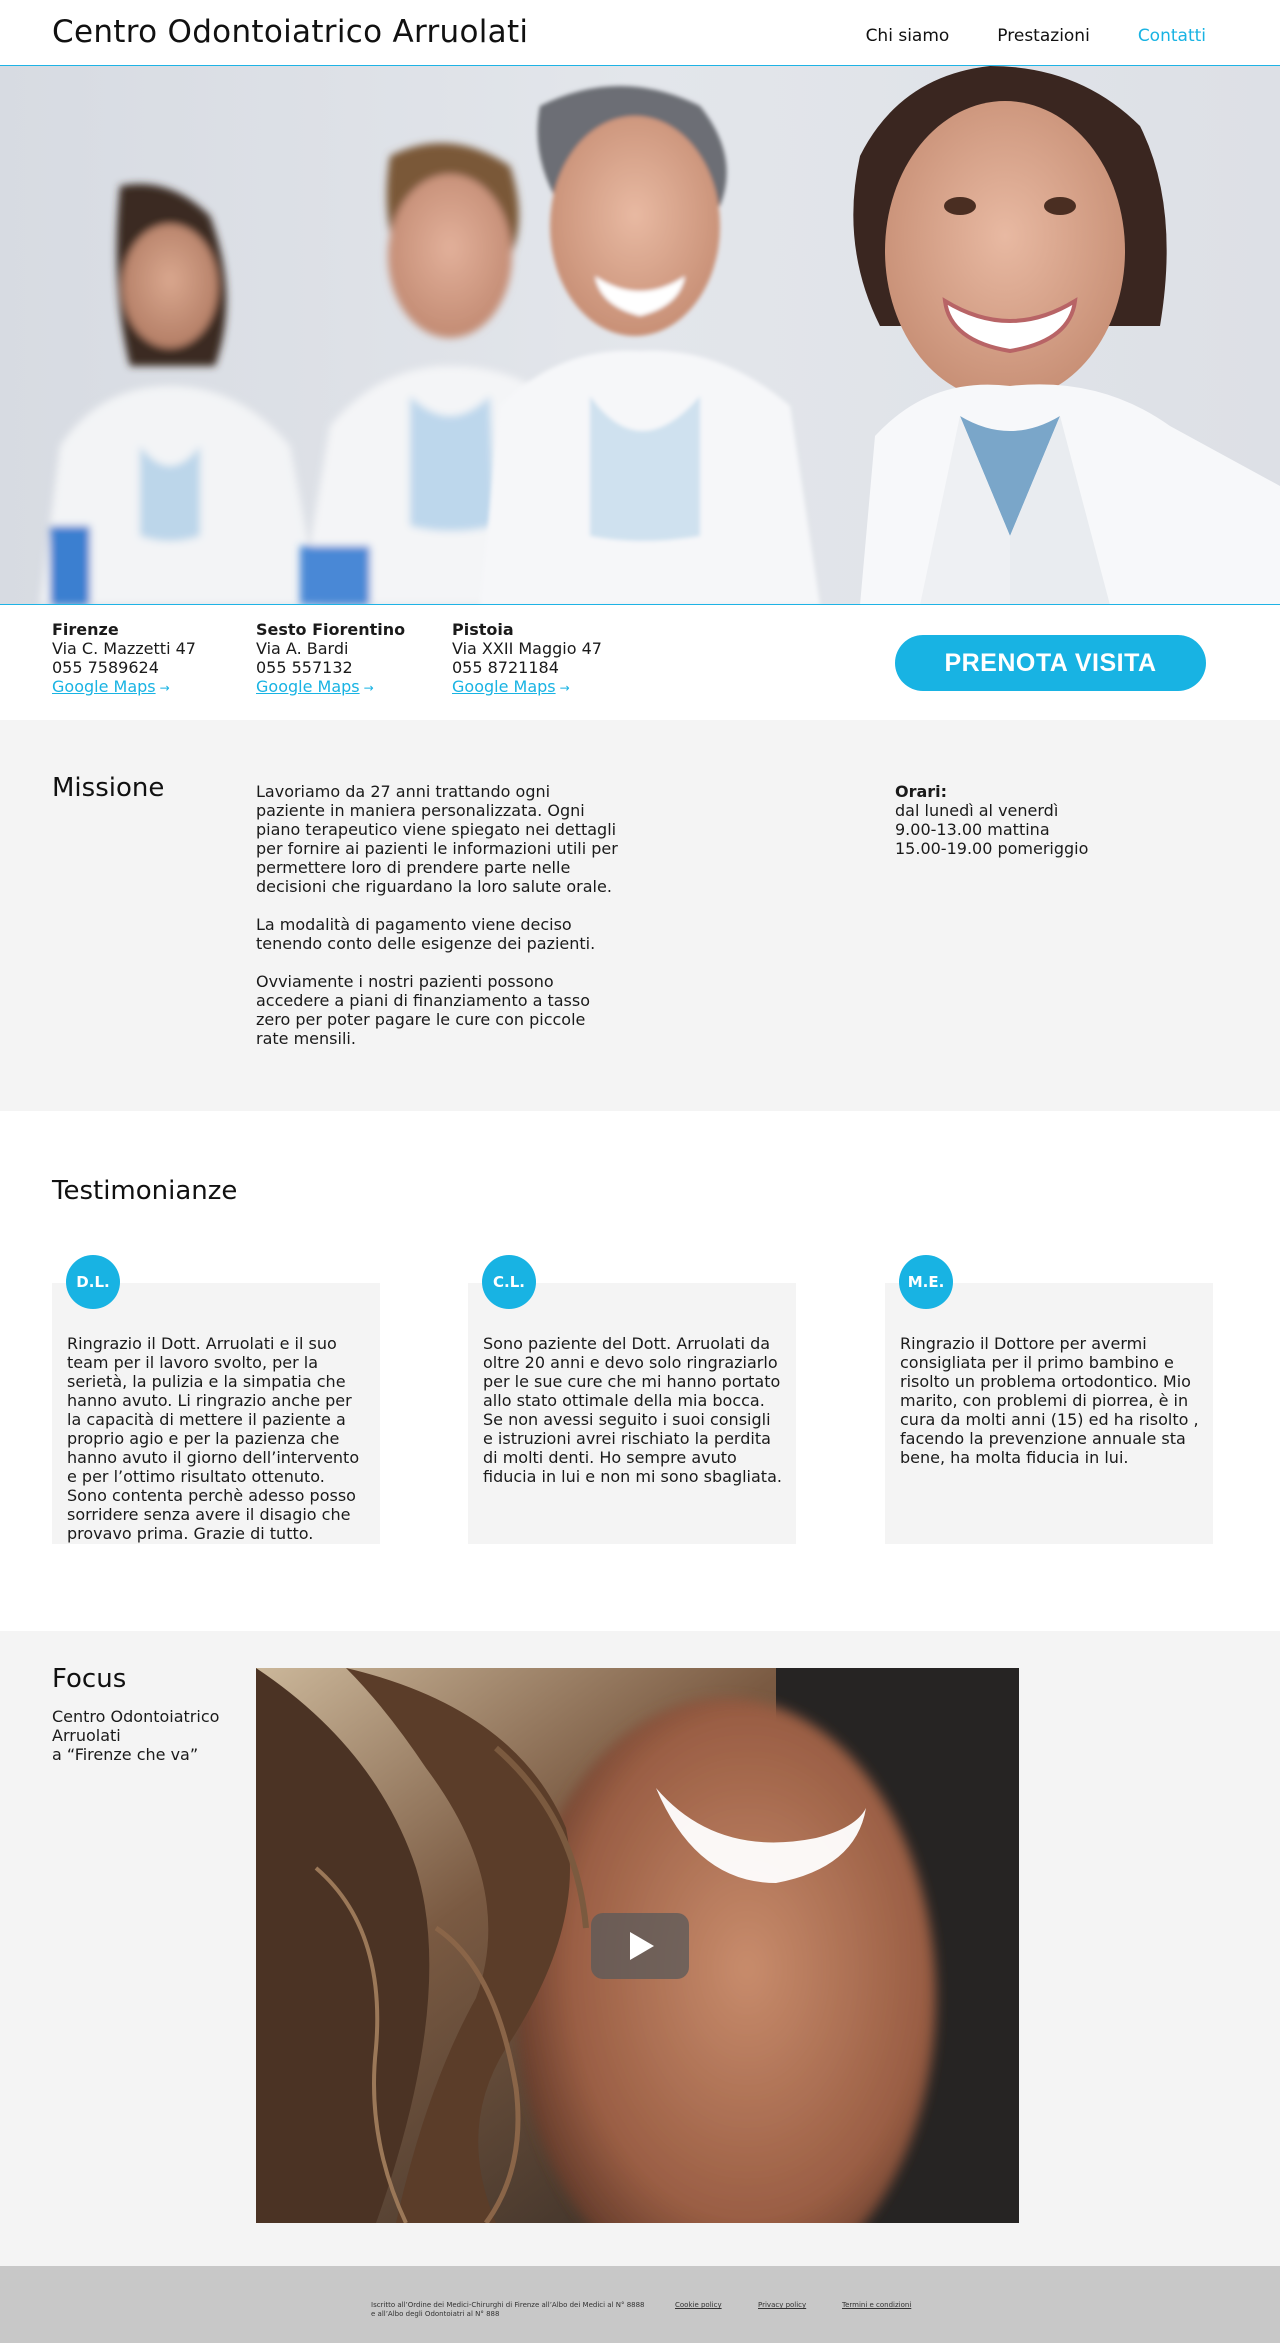 This screenshot has height=2343, width=1280. What do you see at coordinates (290, 32) in the screenshot?
I see `brand-logo-text: Centro Odontoiatrico Arruolati` at bounding box center [290, 32].